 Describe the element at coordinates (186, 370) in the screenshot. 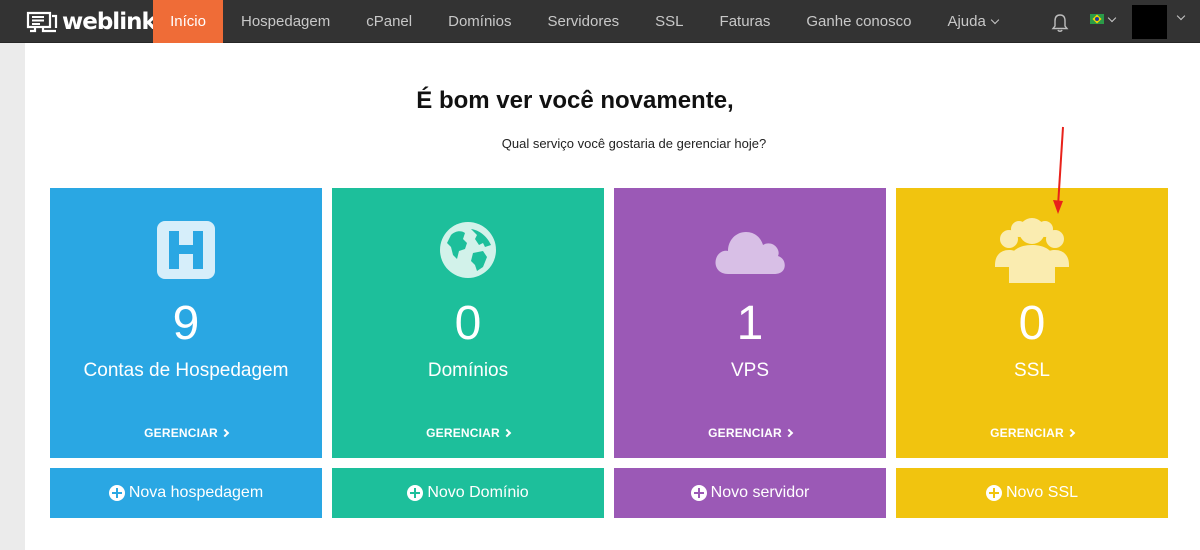

I see `hospedagem-label: Contas de Hospedagem` at that location.